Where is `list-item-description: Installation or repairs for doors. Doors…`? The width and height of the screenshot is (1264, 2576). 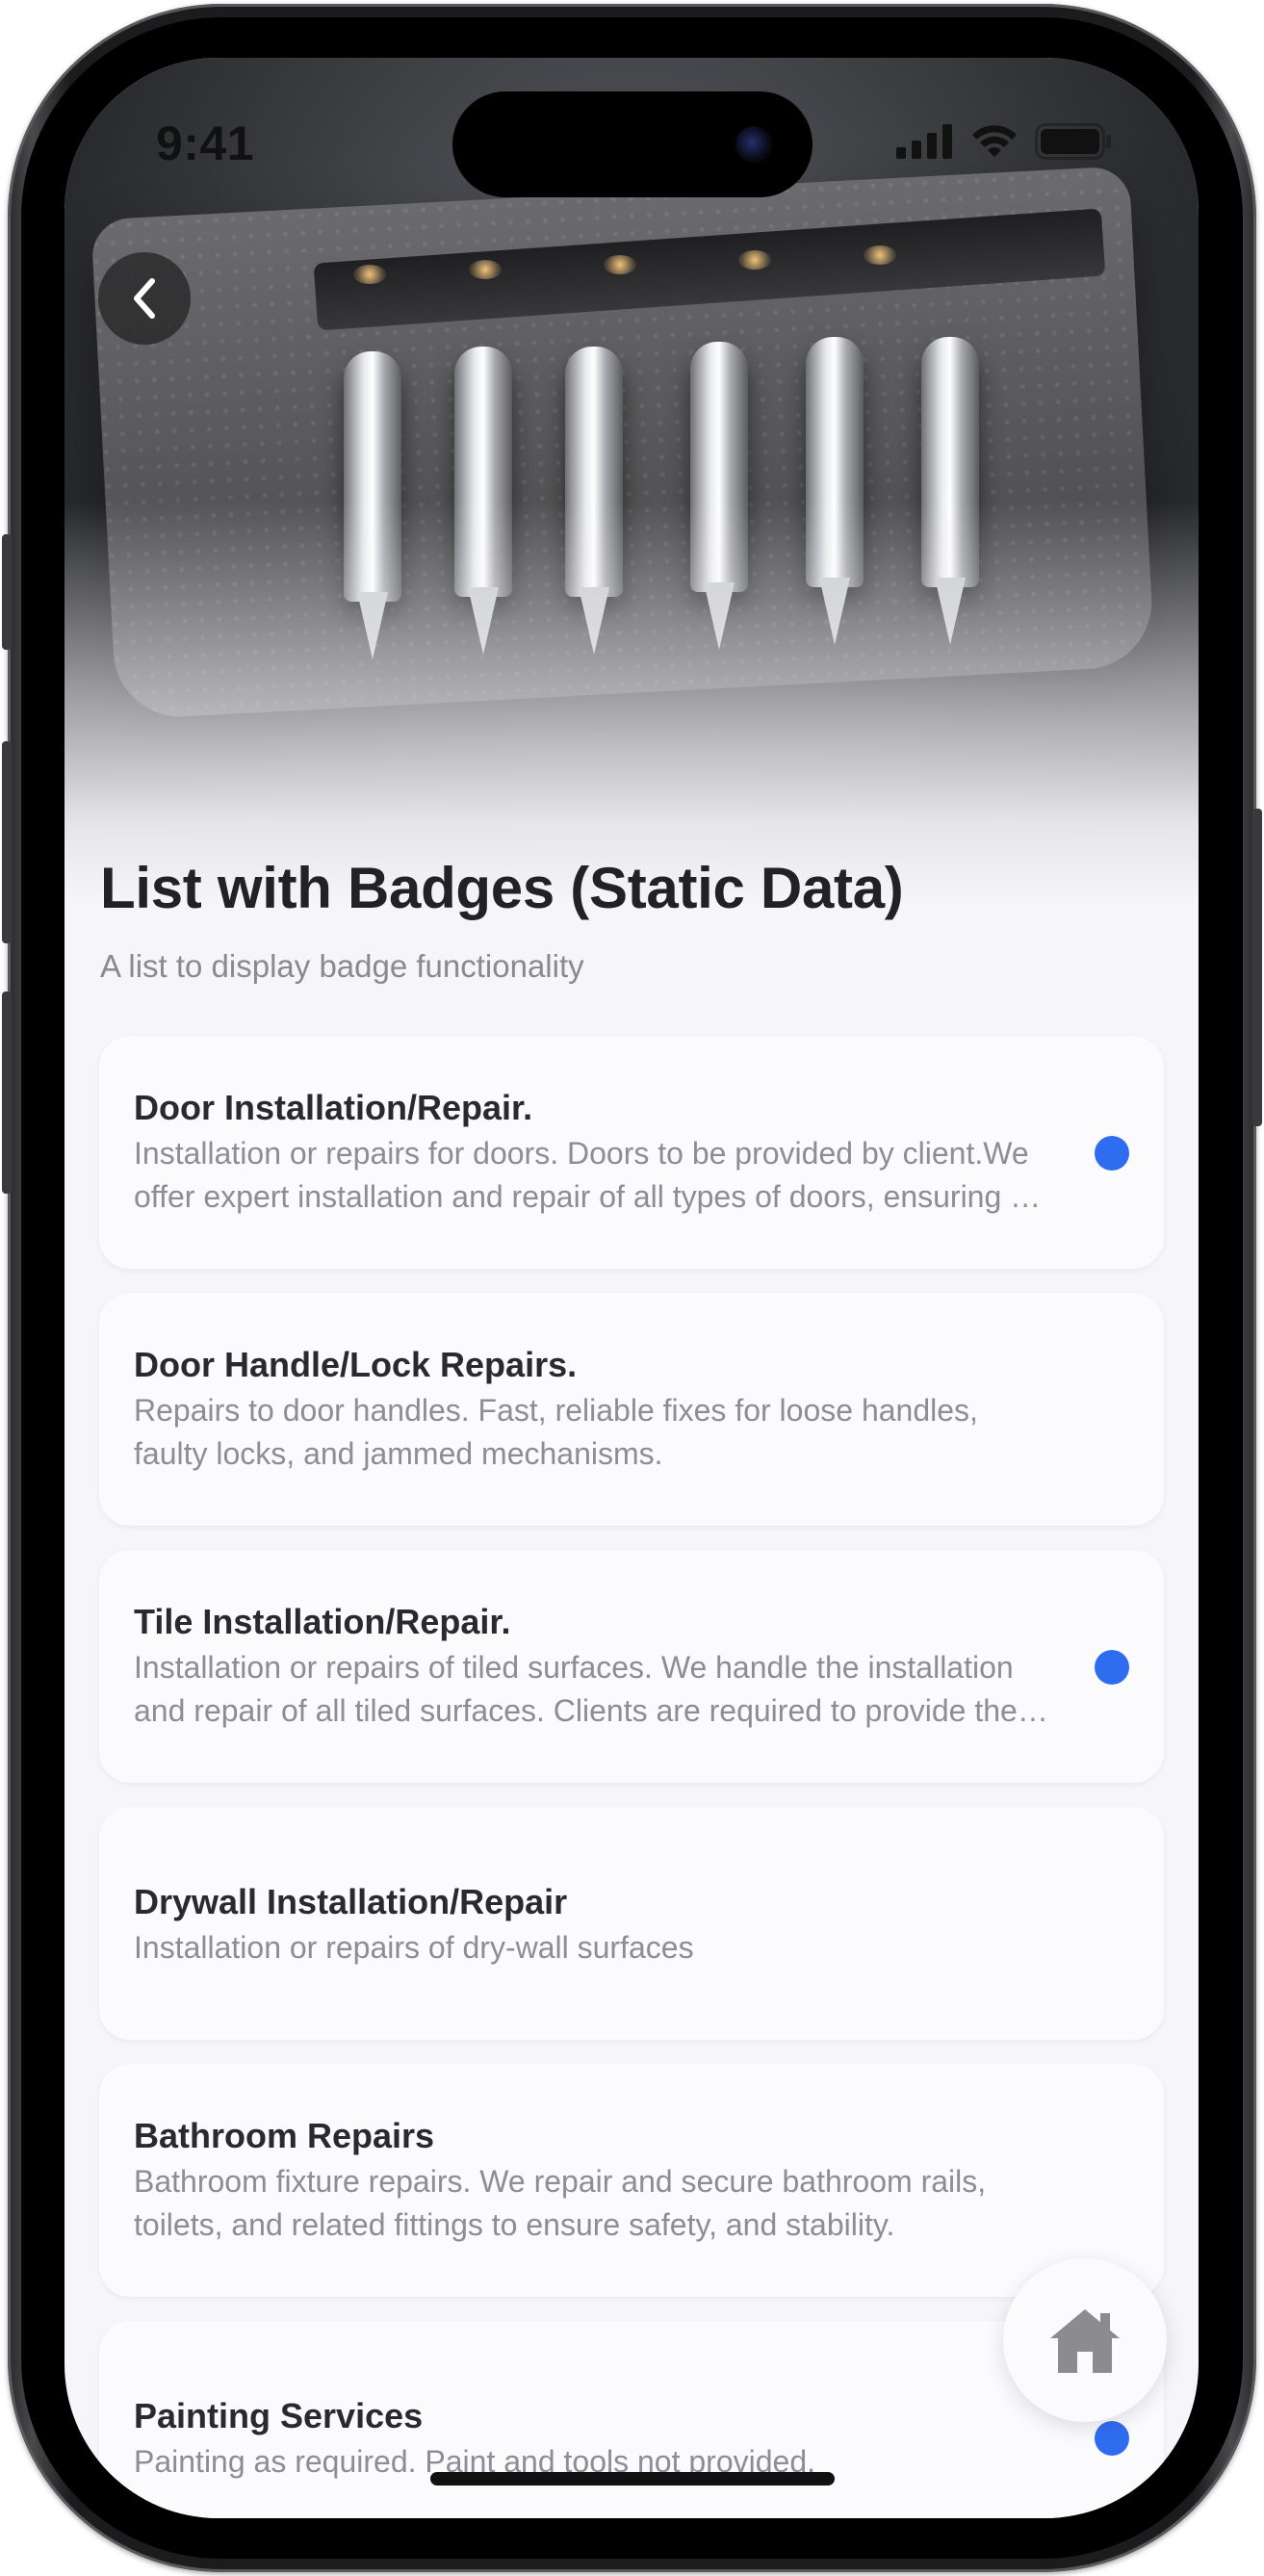 list-item-description: Installation or repairs for doors. Doors… is located at coordinates (582, 1175).